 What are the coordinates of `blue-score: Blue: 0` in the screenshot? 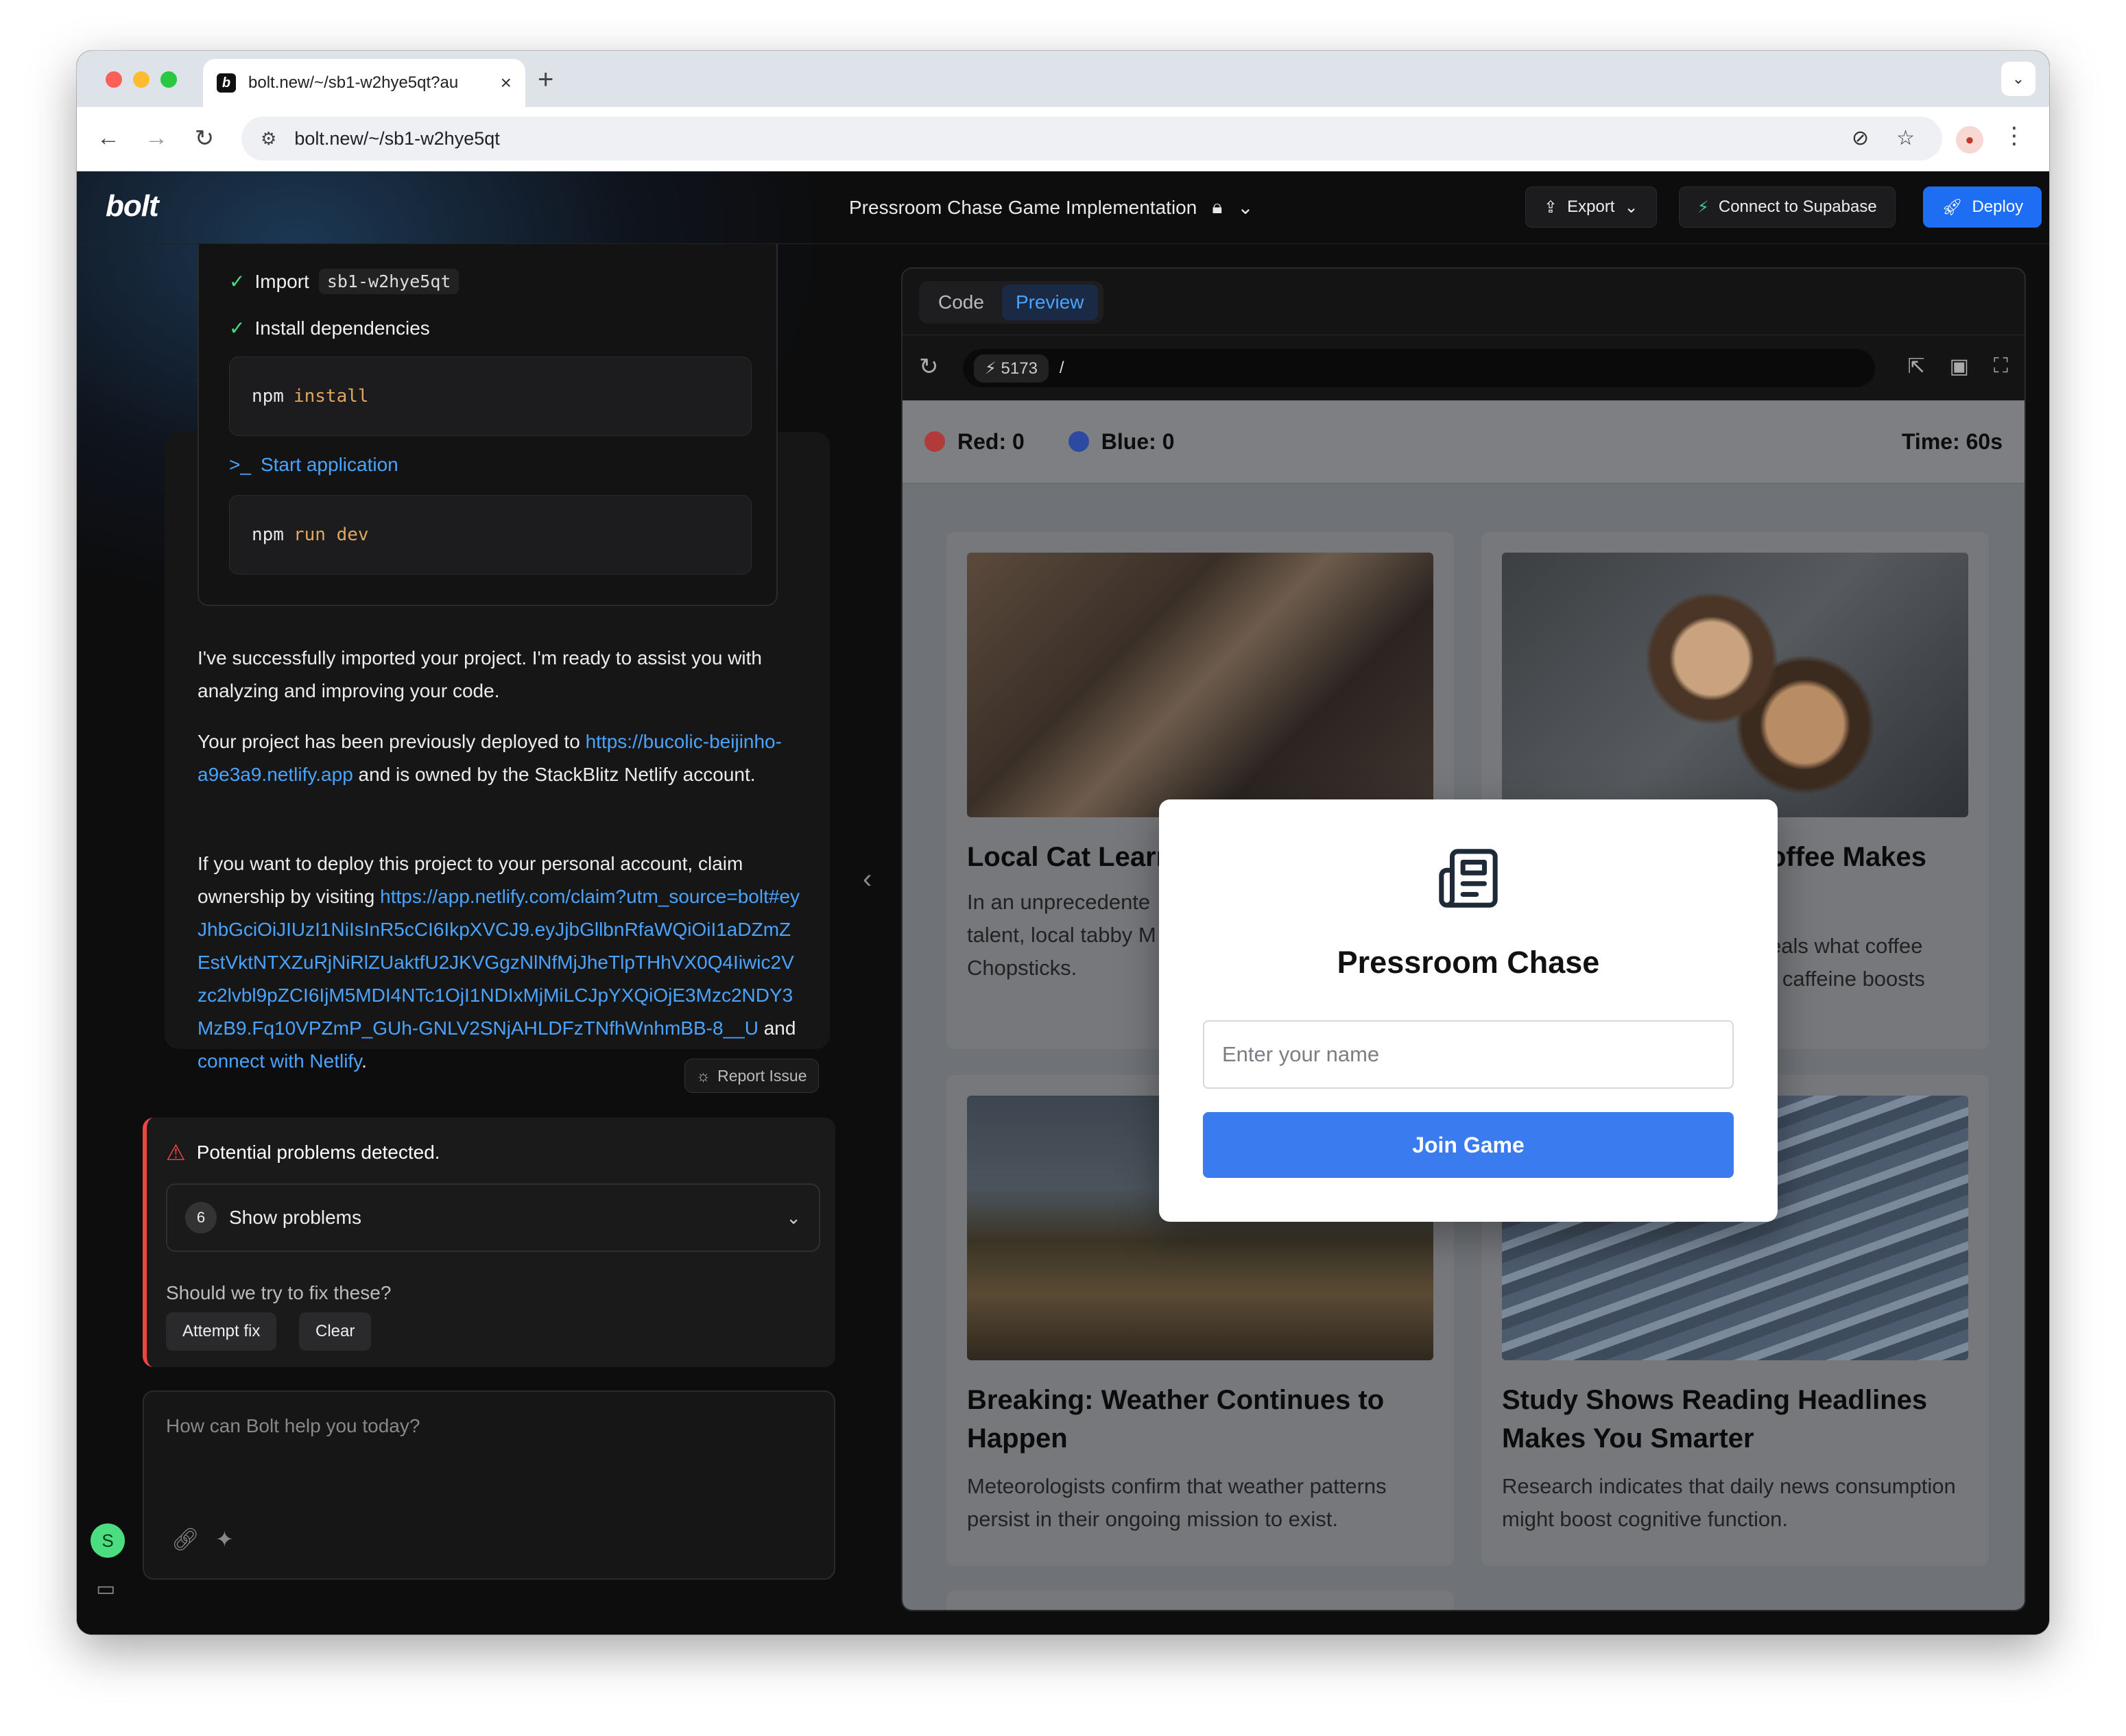 It's located at (1121, 442).